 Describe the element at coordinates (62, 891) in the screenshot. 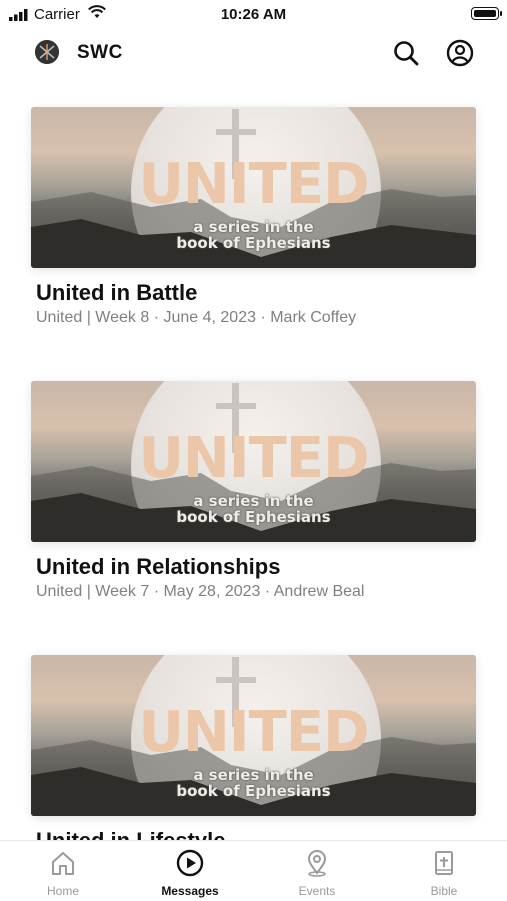

I see `tab-home-label: Home` at that location.